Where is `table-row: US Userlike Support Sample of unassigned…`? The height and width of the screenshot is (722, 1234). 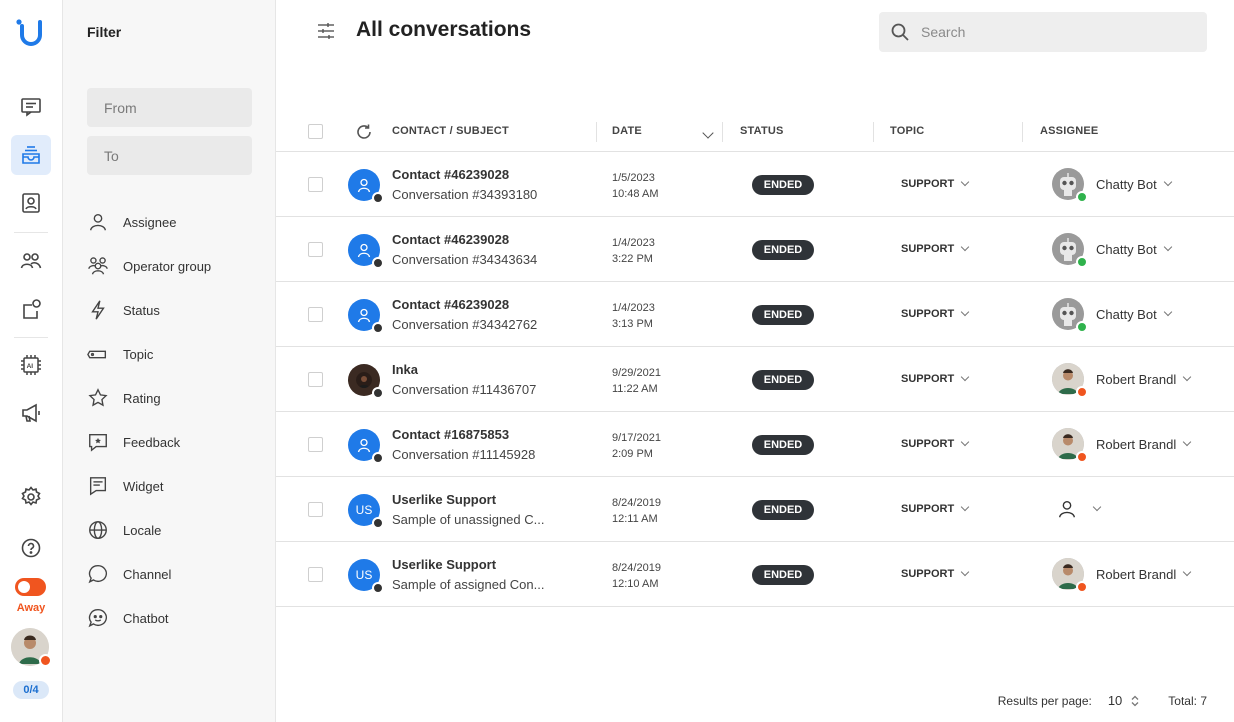
table-row: US Userlike Support Sample of unassigned… is located at coordinates (755, 509).